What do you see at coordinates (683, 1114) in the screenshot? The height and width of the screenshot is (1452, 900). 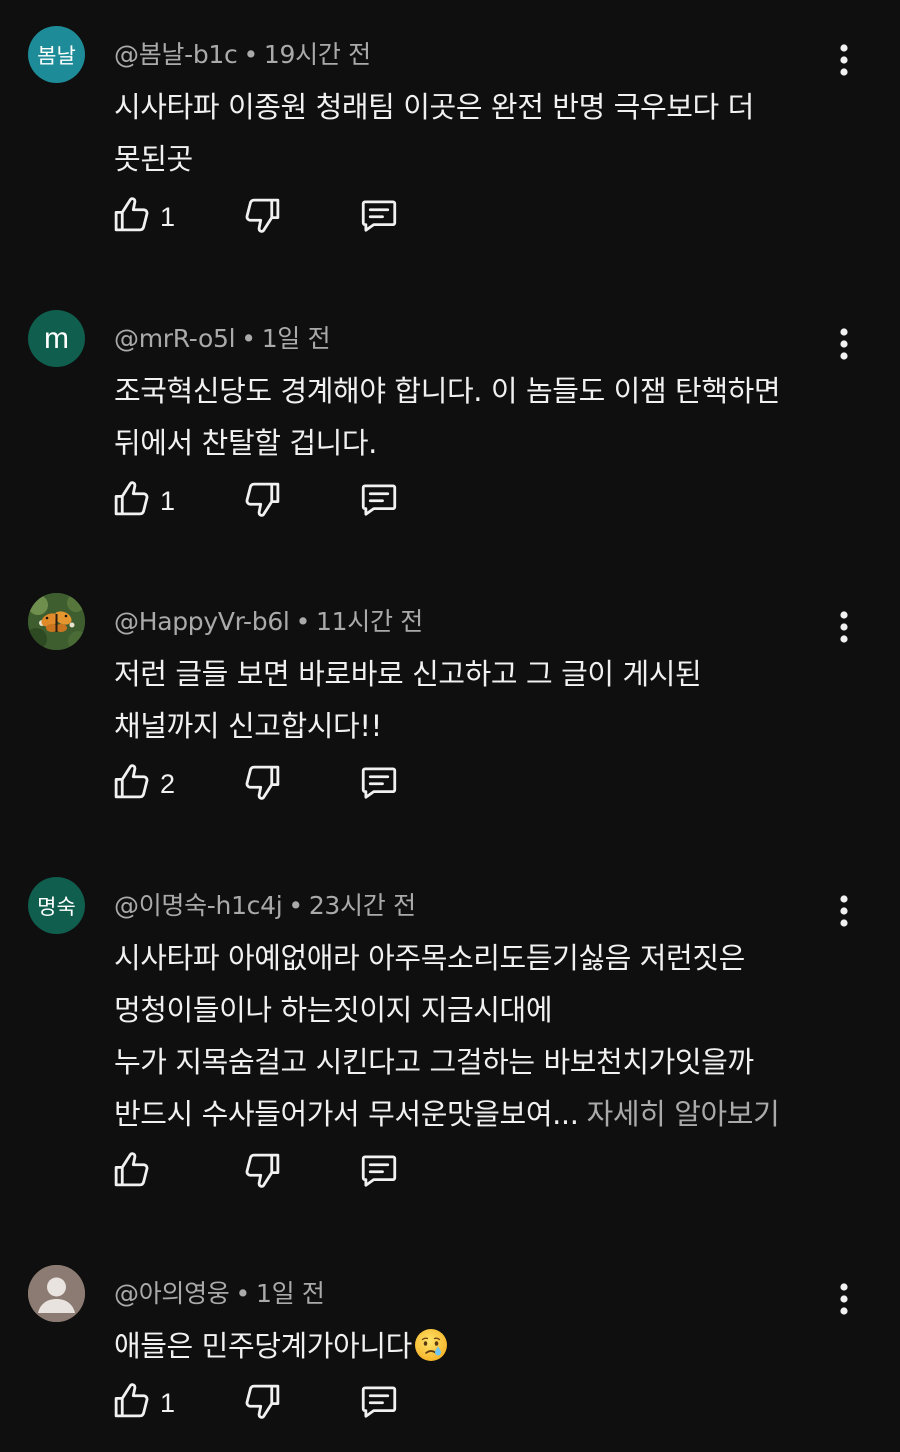 I see `read-more-link: 자세히 알아보기` at bounding box center [683, 1114].